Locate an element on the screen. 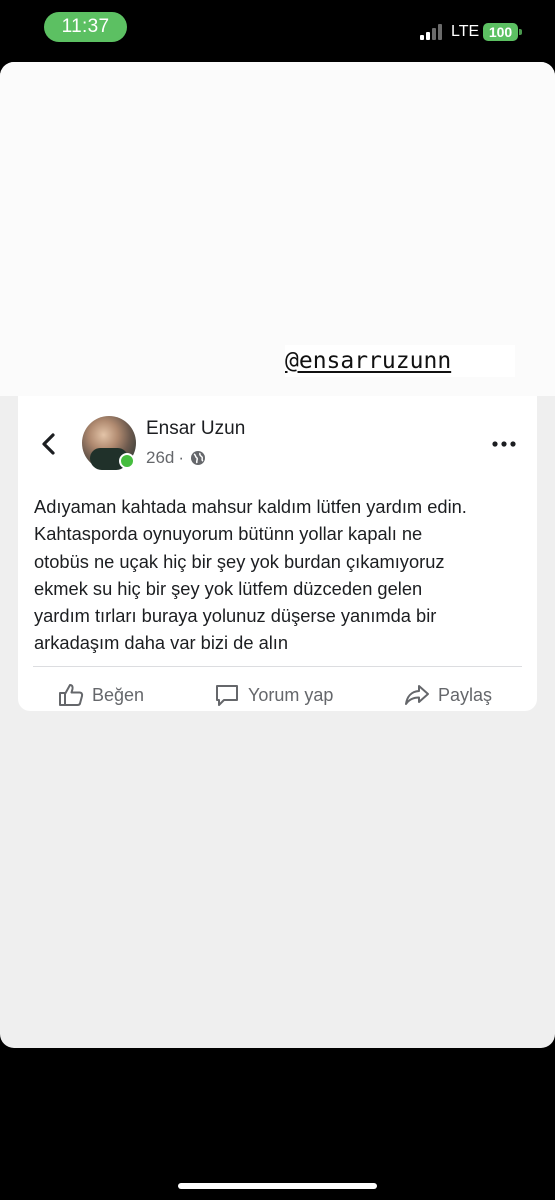  like-label: Beğen is located at coordinates (118, 694).